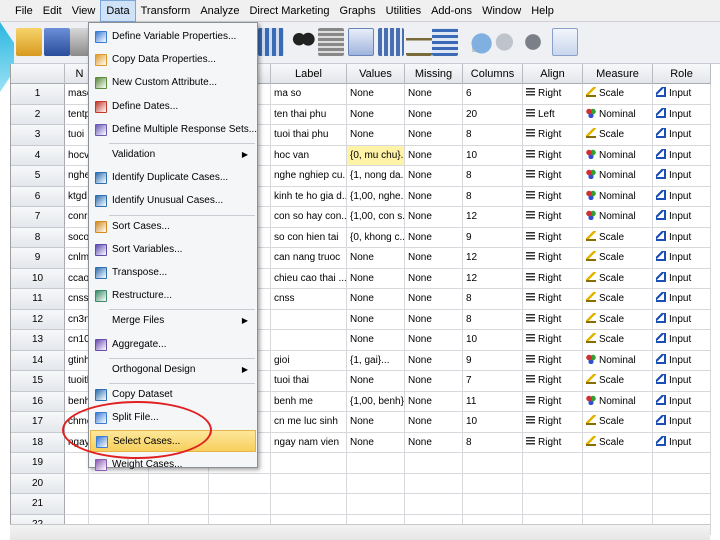  Describe the element at coordinates (445, 42) in the screenshot. I see `select-cases-icon` at that location.